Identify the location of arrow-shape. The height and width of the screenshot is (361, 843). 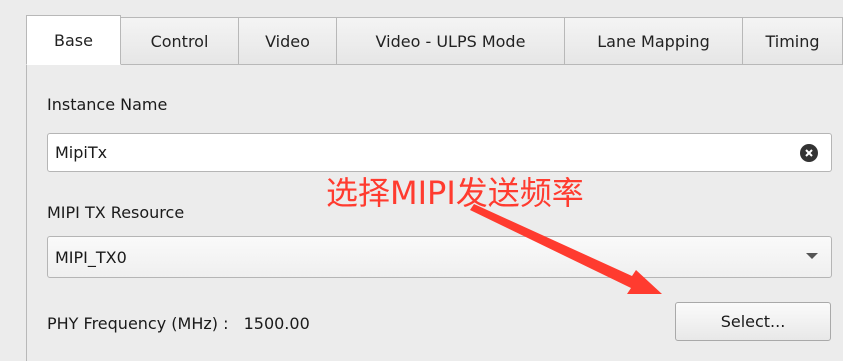
(566, 249).